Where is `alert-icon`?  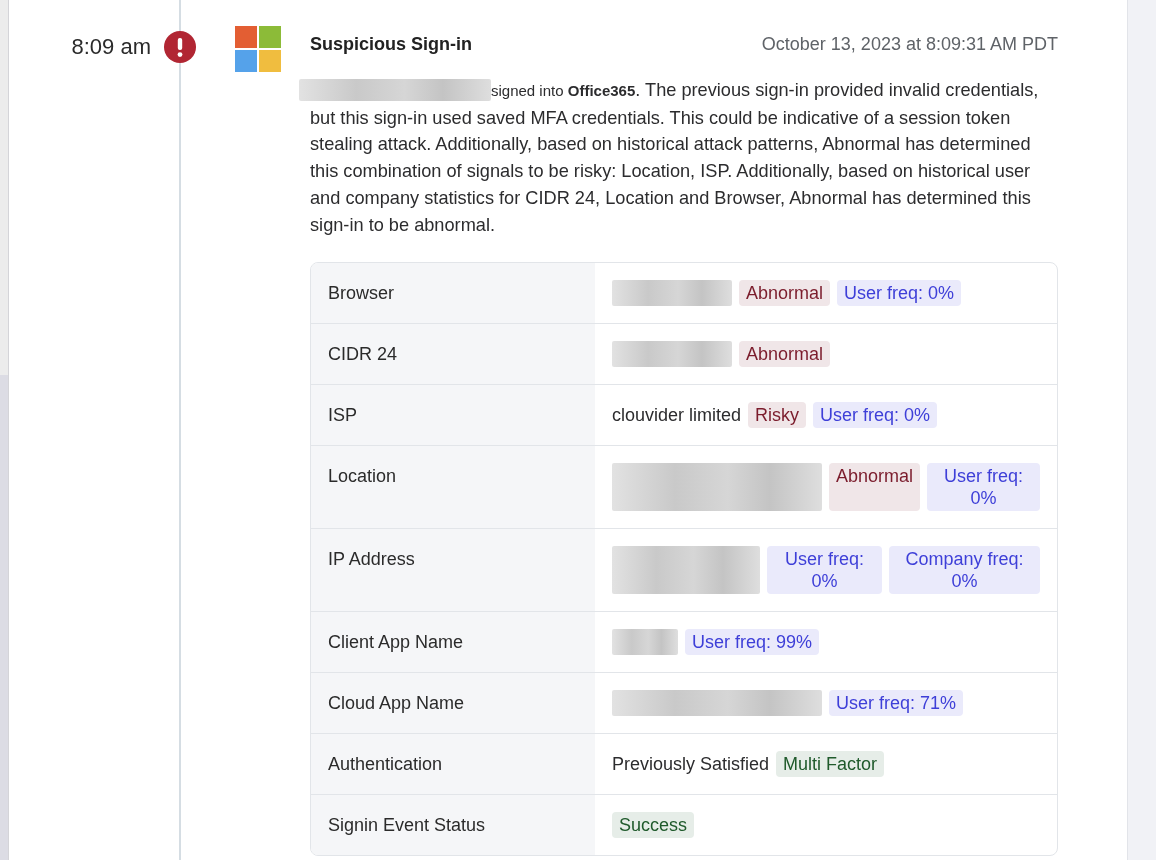 alert-icon is located at coordinates (180, 47).